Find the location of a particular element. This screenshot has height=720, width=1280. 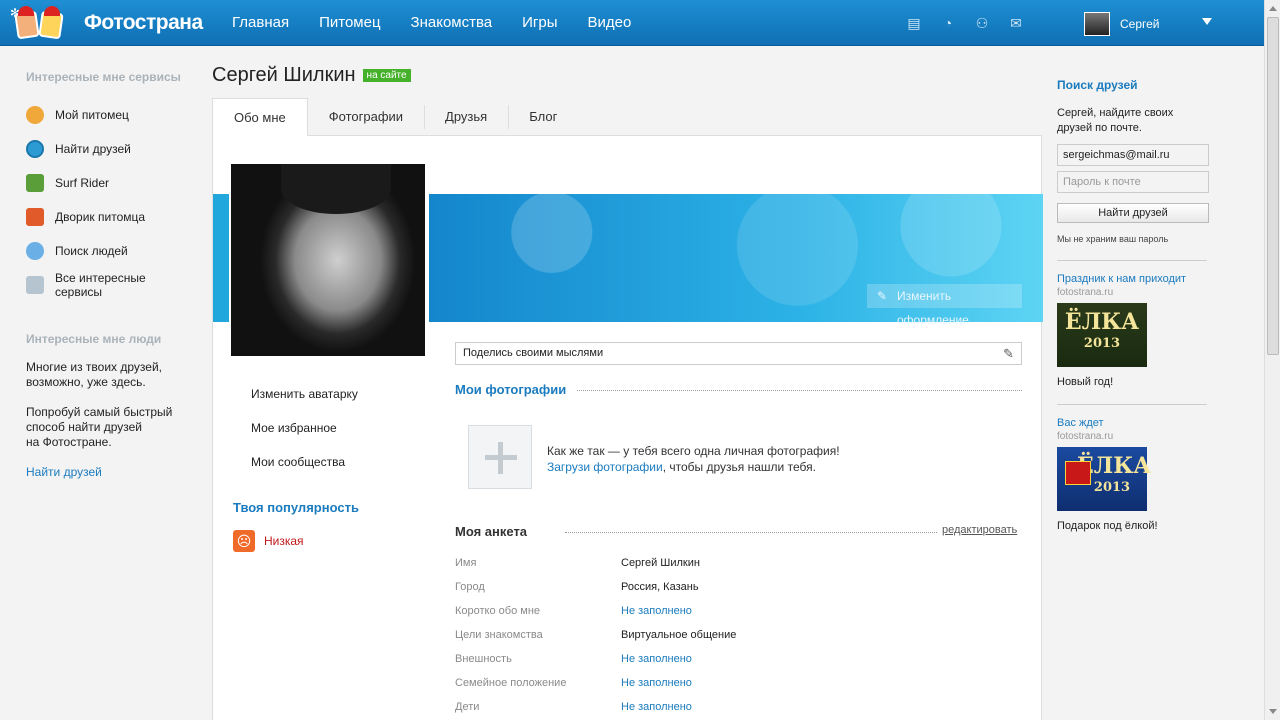

online-status-badge: на сайте is located at coordinates (386, 75).